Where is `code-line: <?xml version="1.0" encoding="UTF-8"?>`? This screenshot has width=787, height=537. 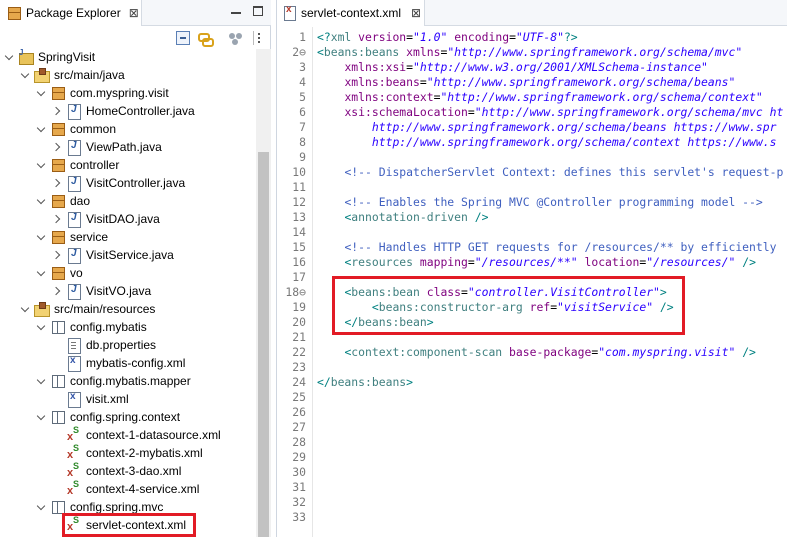
code-line: <?xml version="1.0" encoding="UTF-8"?> is located at coordinates (447, 37).